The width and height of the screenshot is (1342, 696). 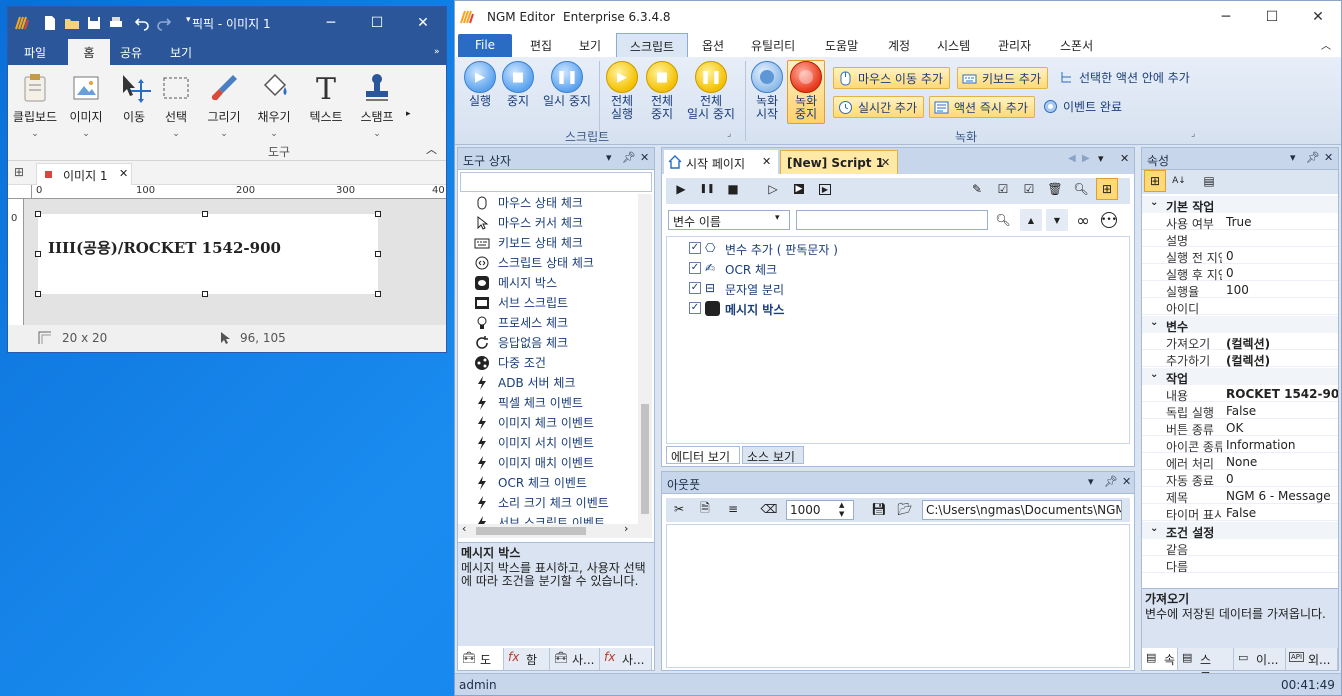 What do you see at coordinates (1022, 510) in the screenshot?
I see `log-path-input: C:\Users\ngmas\Documents\NGM6\` at bounding box center [1022, 510].